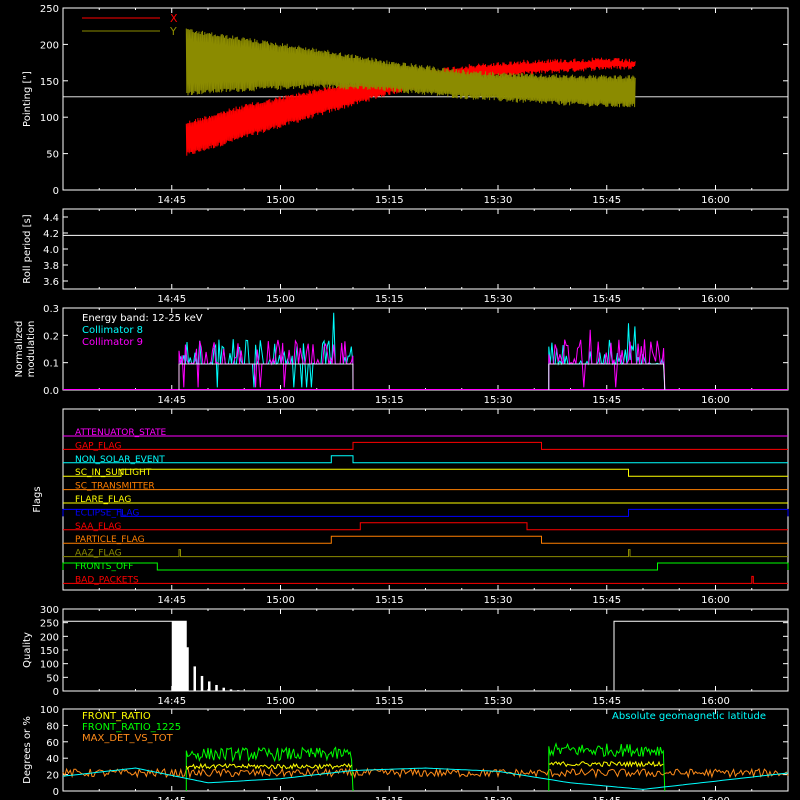  What do you see at coordinates (280, 400) in the screenshot?
I see `modulation-xtick-label-1: 15:00` at bounding box center [280, 400].